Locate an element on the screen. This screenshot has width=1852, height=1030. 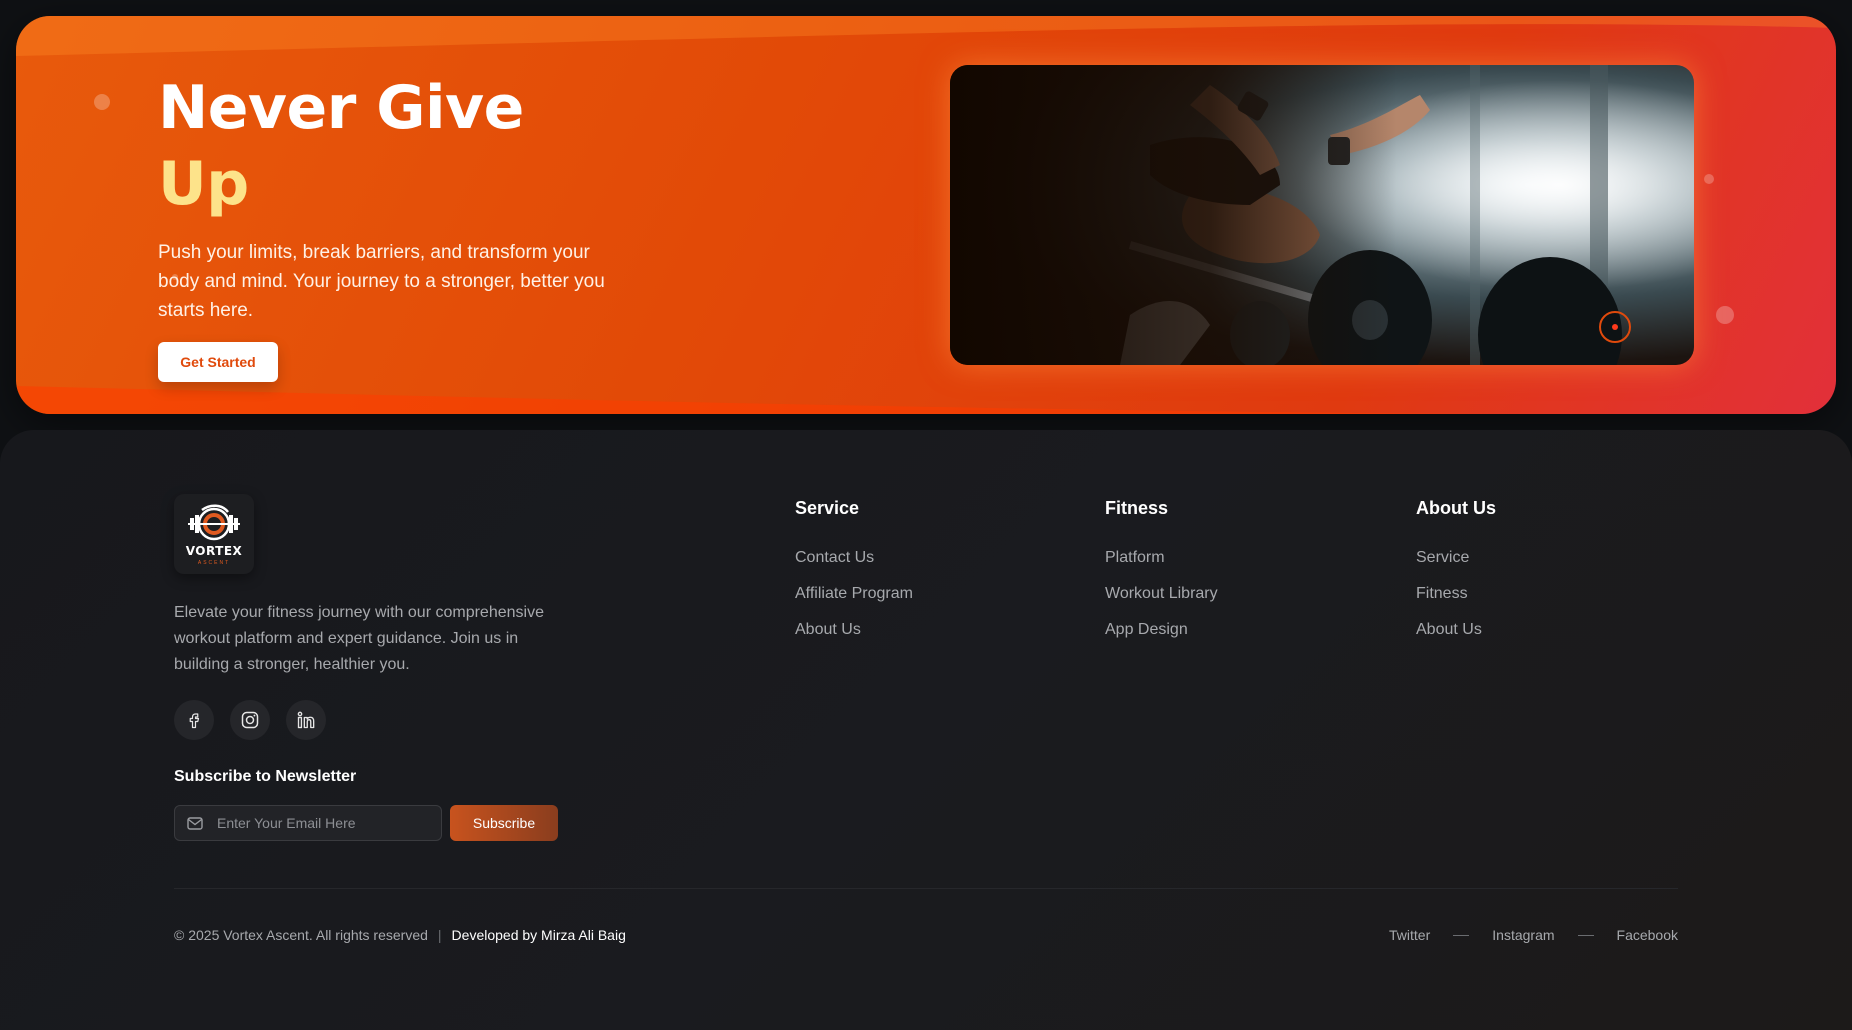
footer-link: Service is located at coordinates (1456, 567).